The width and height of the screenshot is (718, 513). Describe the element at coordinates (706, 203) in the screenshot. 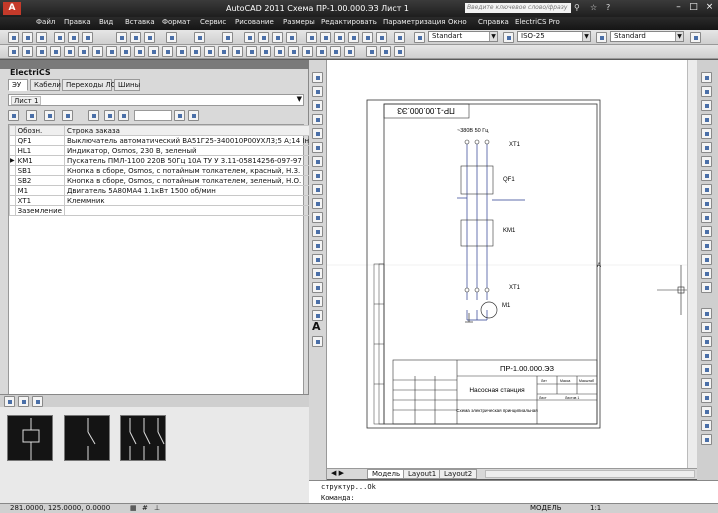

I see `trim-icon` at that location.